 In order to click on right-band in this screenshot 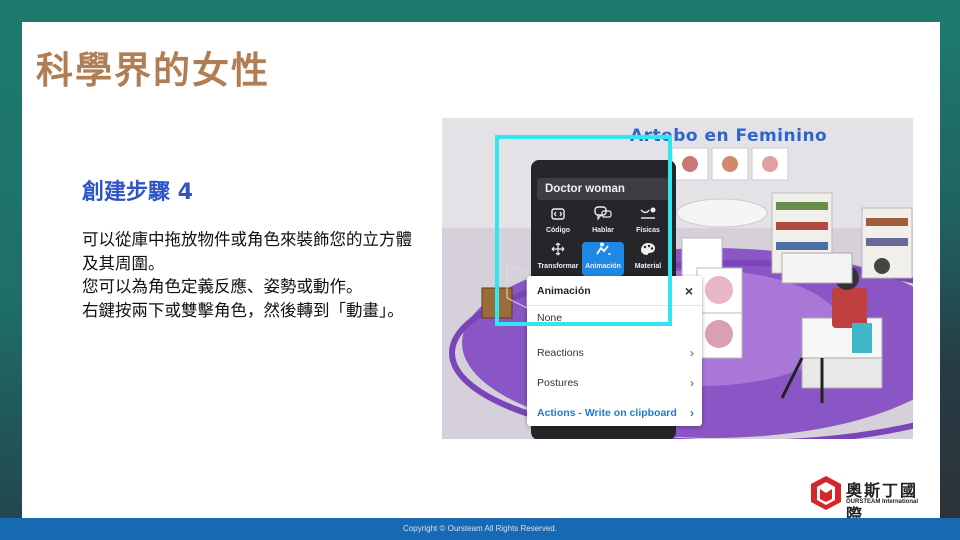, I will do `click(949, 271)`.